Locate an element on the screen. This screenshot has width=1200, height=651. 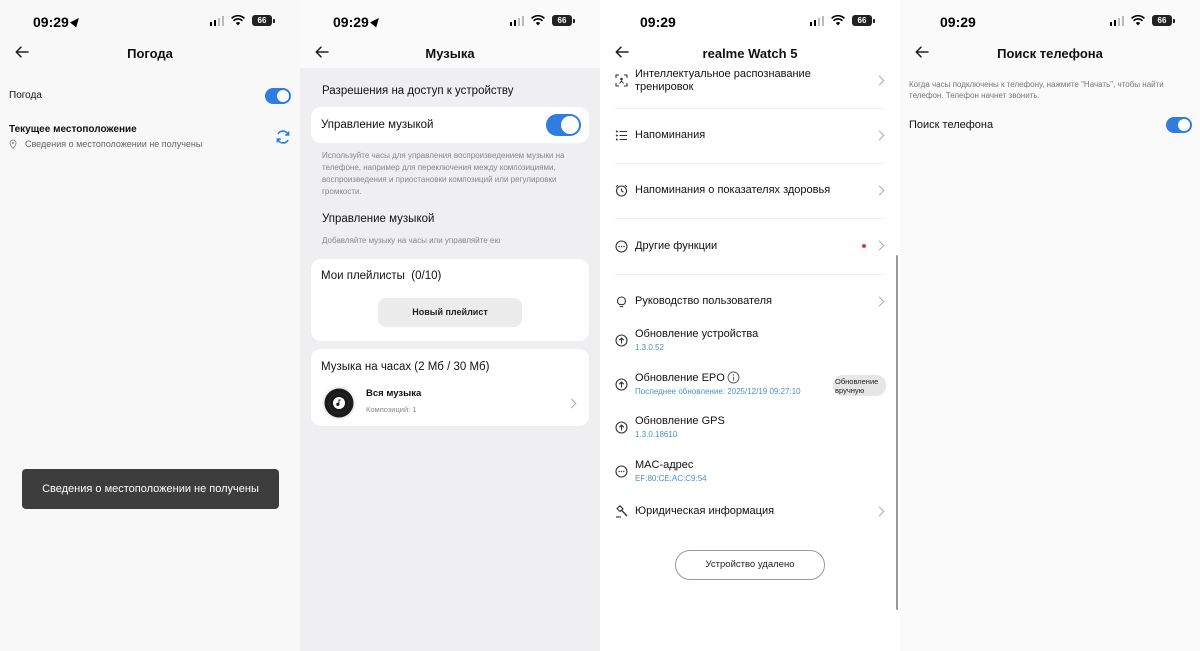
more-icon is located at coordinates (621, 246).